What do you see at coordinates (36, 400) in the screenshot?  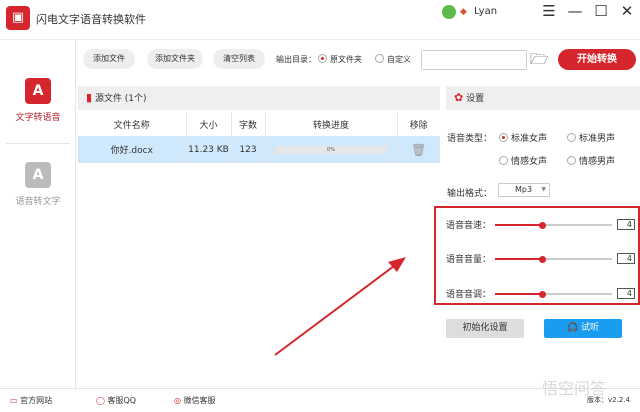 I see `footer-label: 官方网站` at bounding box center [36, 400].